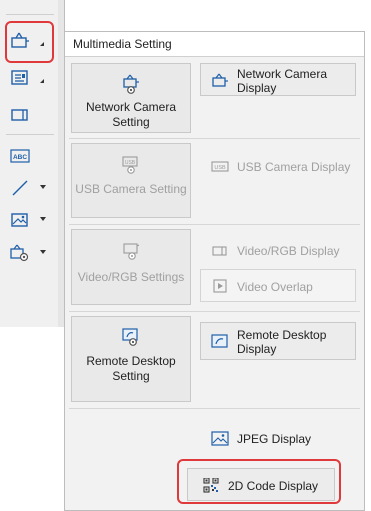 The width and height of the screenshot is (371, 511). I want to click on abc-text-icon: ABC, so click(20, 156).